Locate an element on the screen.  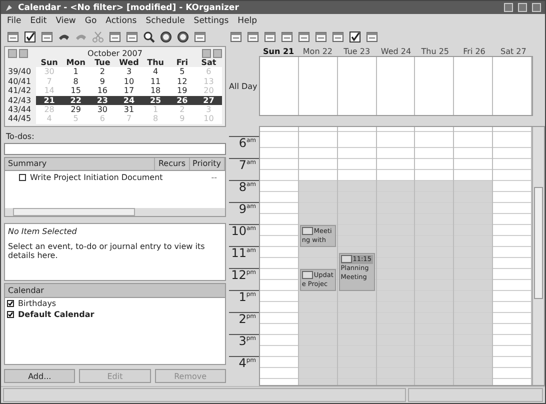
calendar-day: 30 is located at coordinates (102, 109).